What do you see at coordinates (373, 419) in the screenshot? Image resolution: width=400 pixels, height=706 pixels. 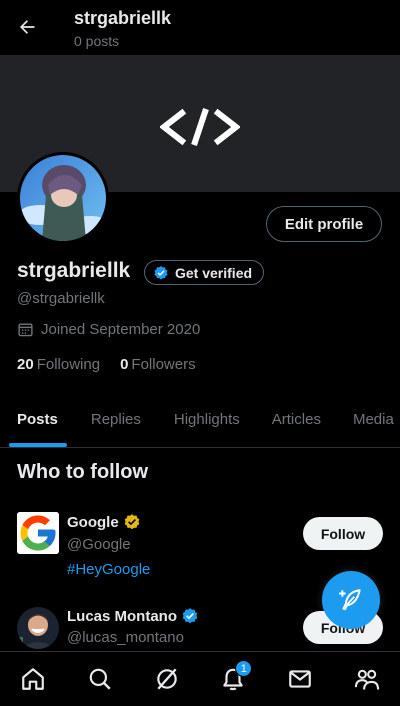 I see `tab-media-label: Media` at bounding box center [373, 419].